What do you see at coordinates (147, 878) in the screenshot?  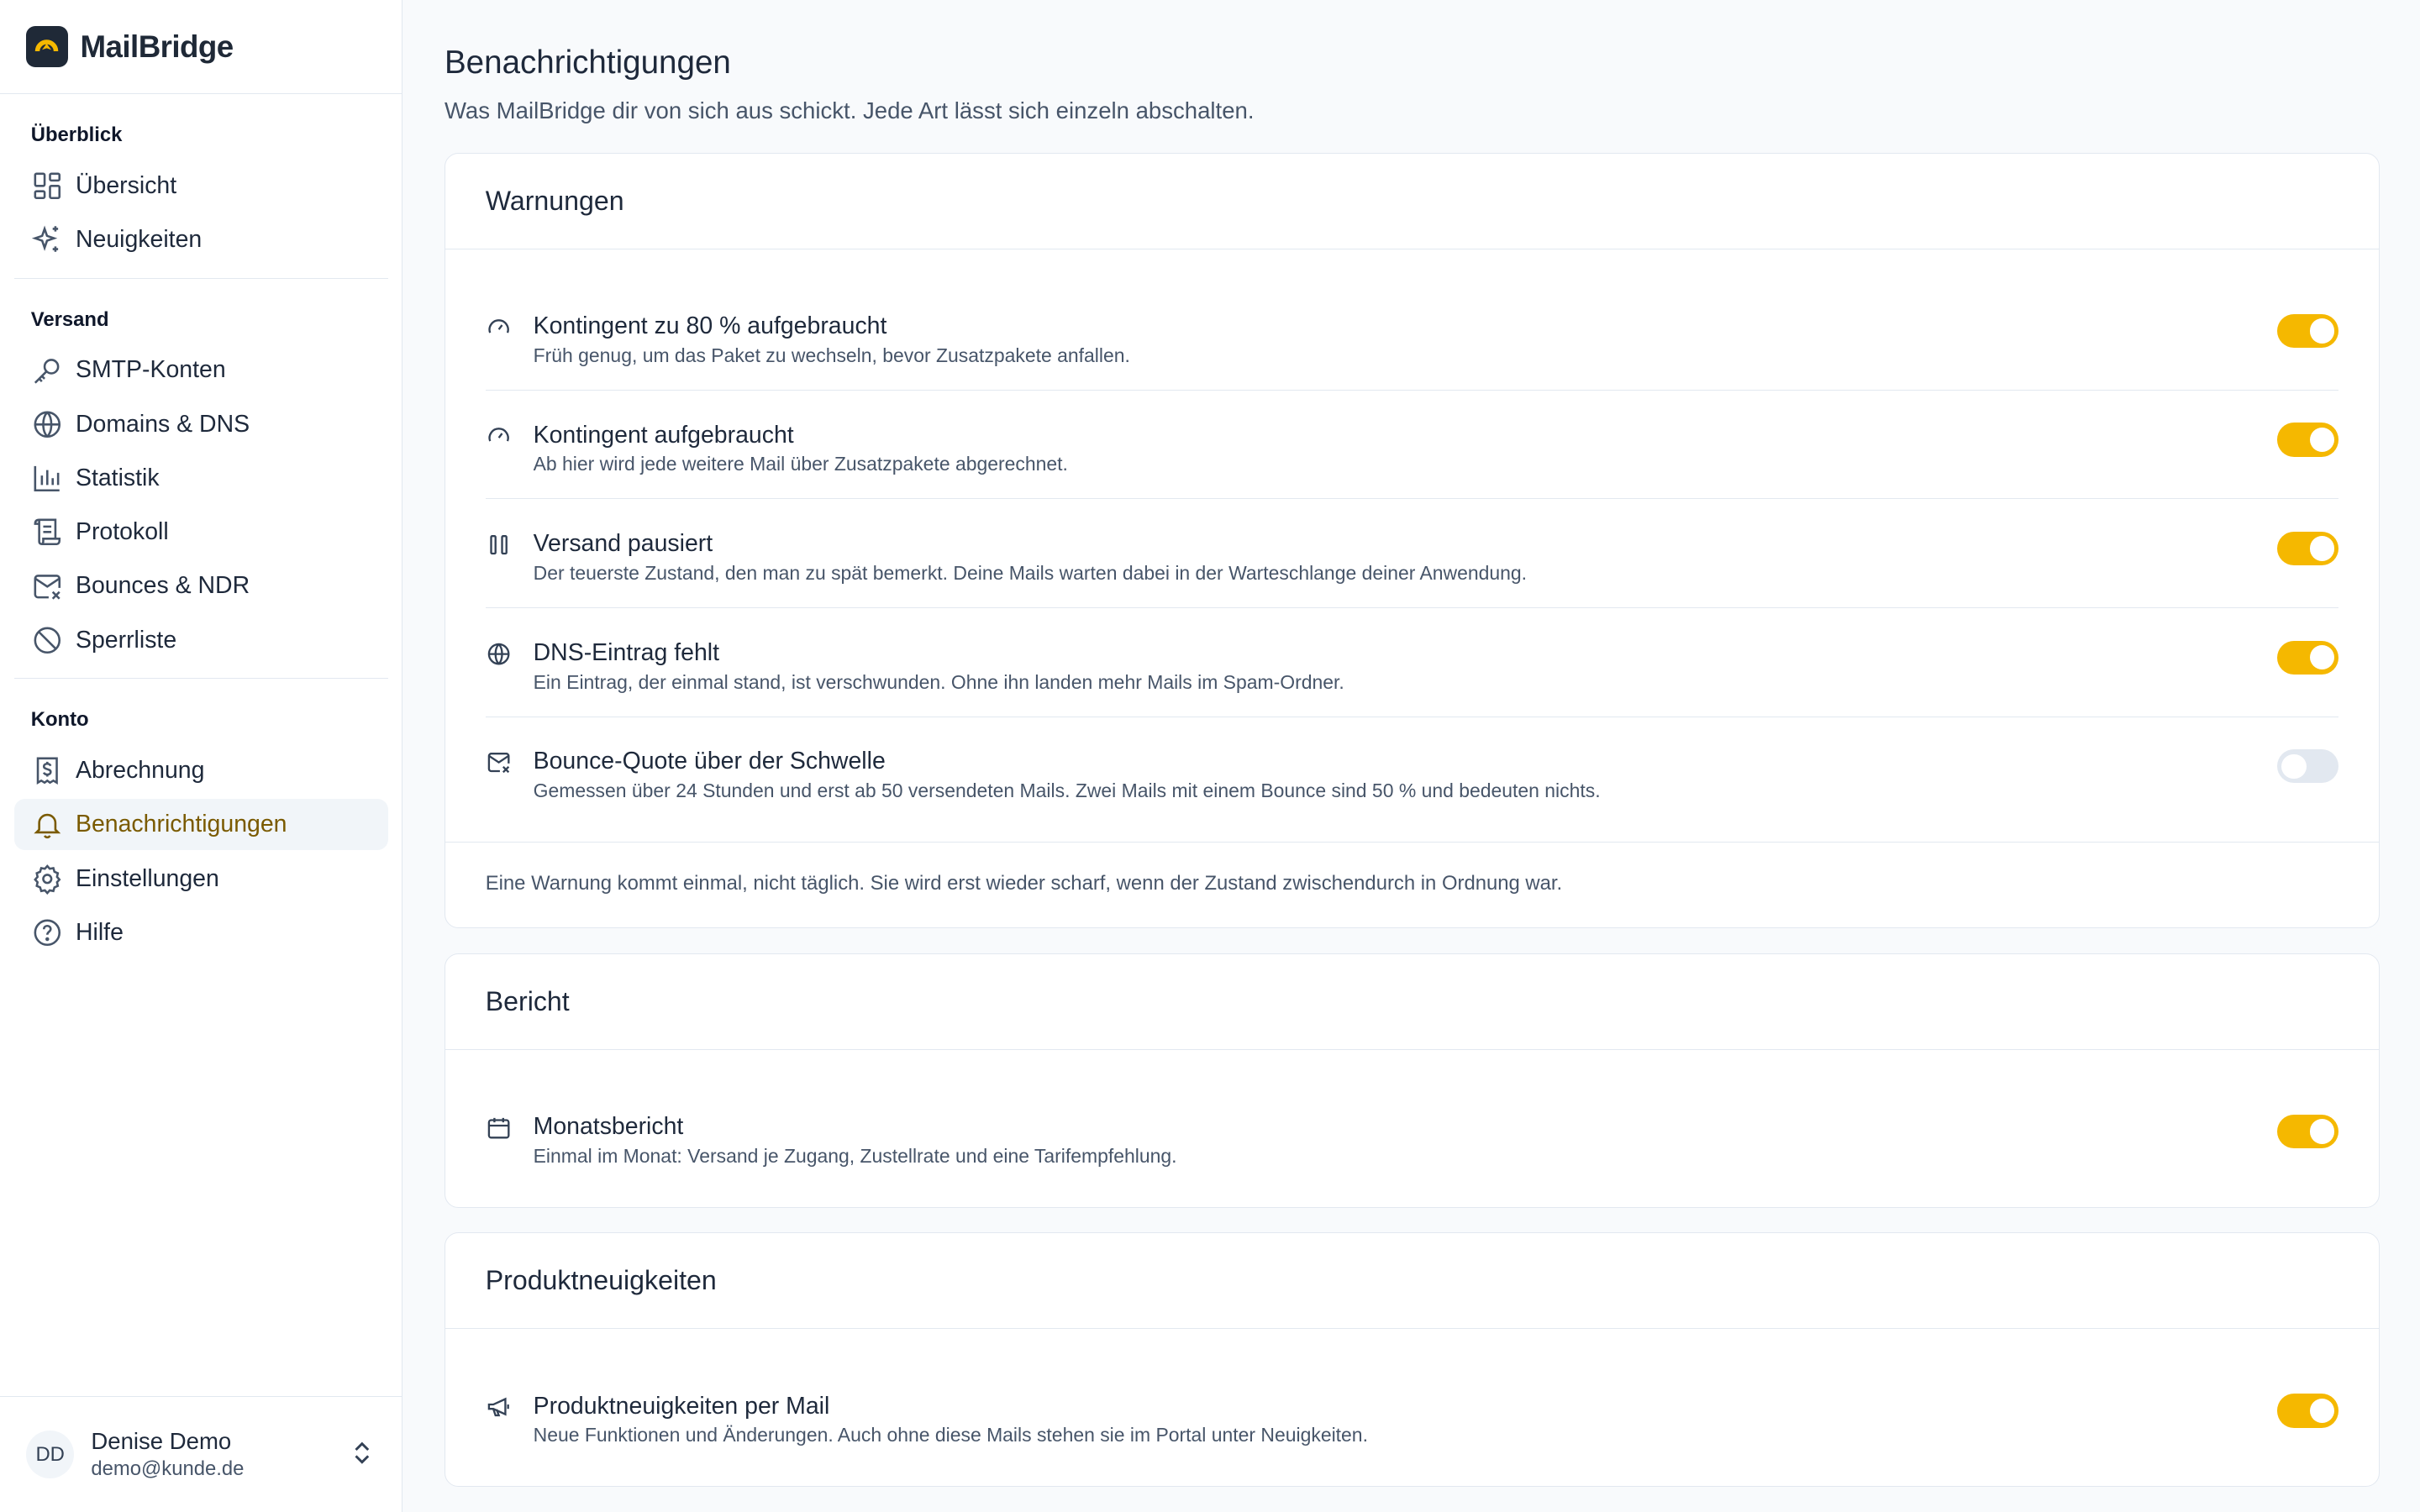 I see `sidebar-item-label: Einstellungen` at bounding box center [147, 878].